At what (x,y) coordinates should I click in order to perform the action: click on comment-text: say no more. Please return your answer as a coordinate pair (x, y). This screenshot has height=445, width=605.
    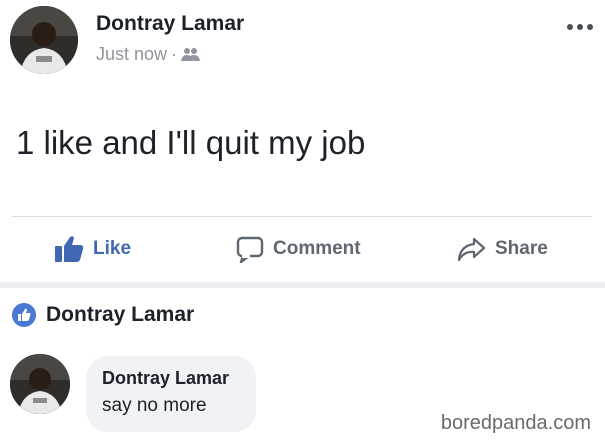
    Looking at the image, I should click on (154, 405).